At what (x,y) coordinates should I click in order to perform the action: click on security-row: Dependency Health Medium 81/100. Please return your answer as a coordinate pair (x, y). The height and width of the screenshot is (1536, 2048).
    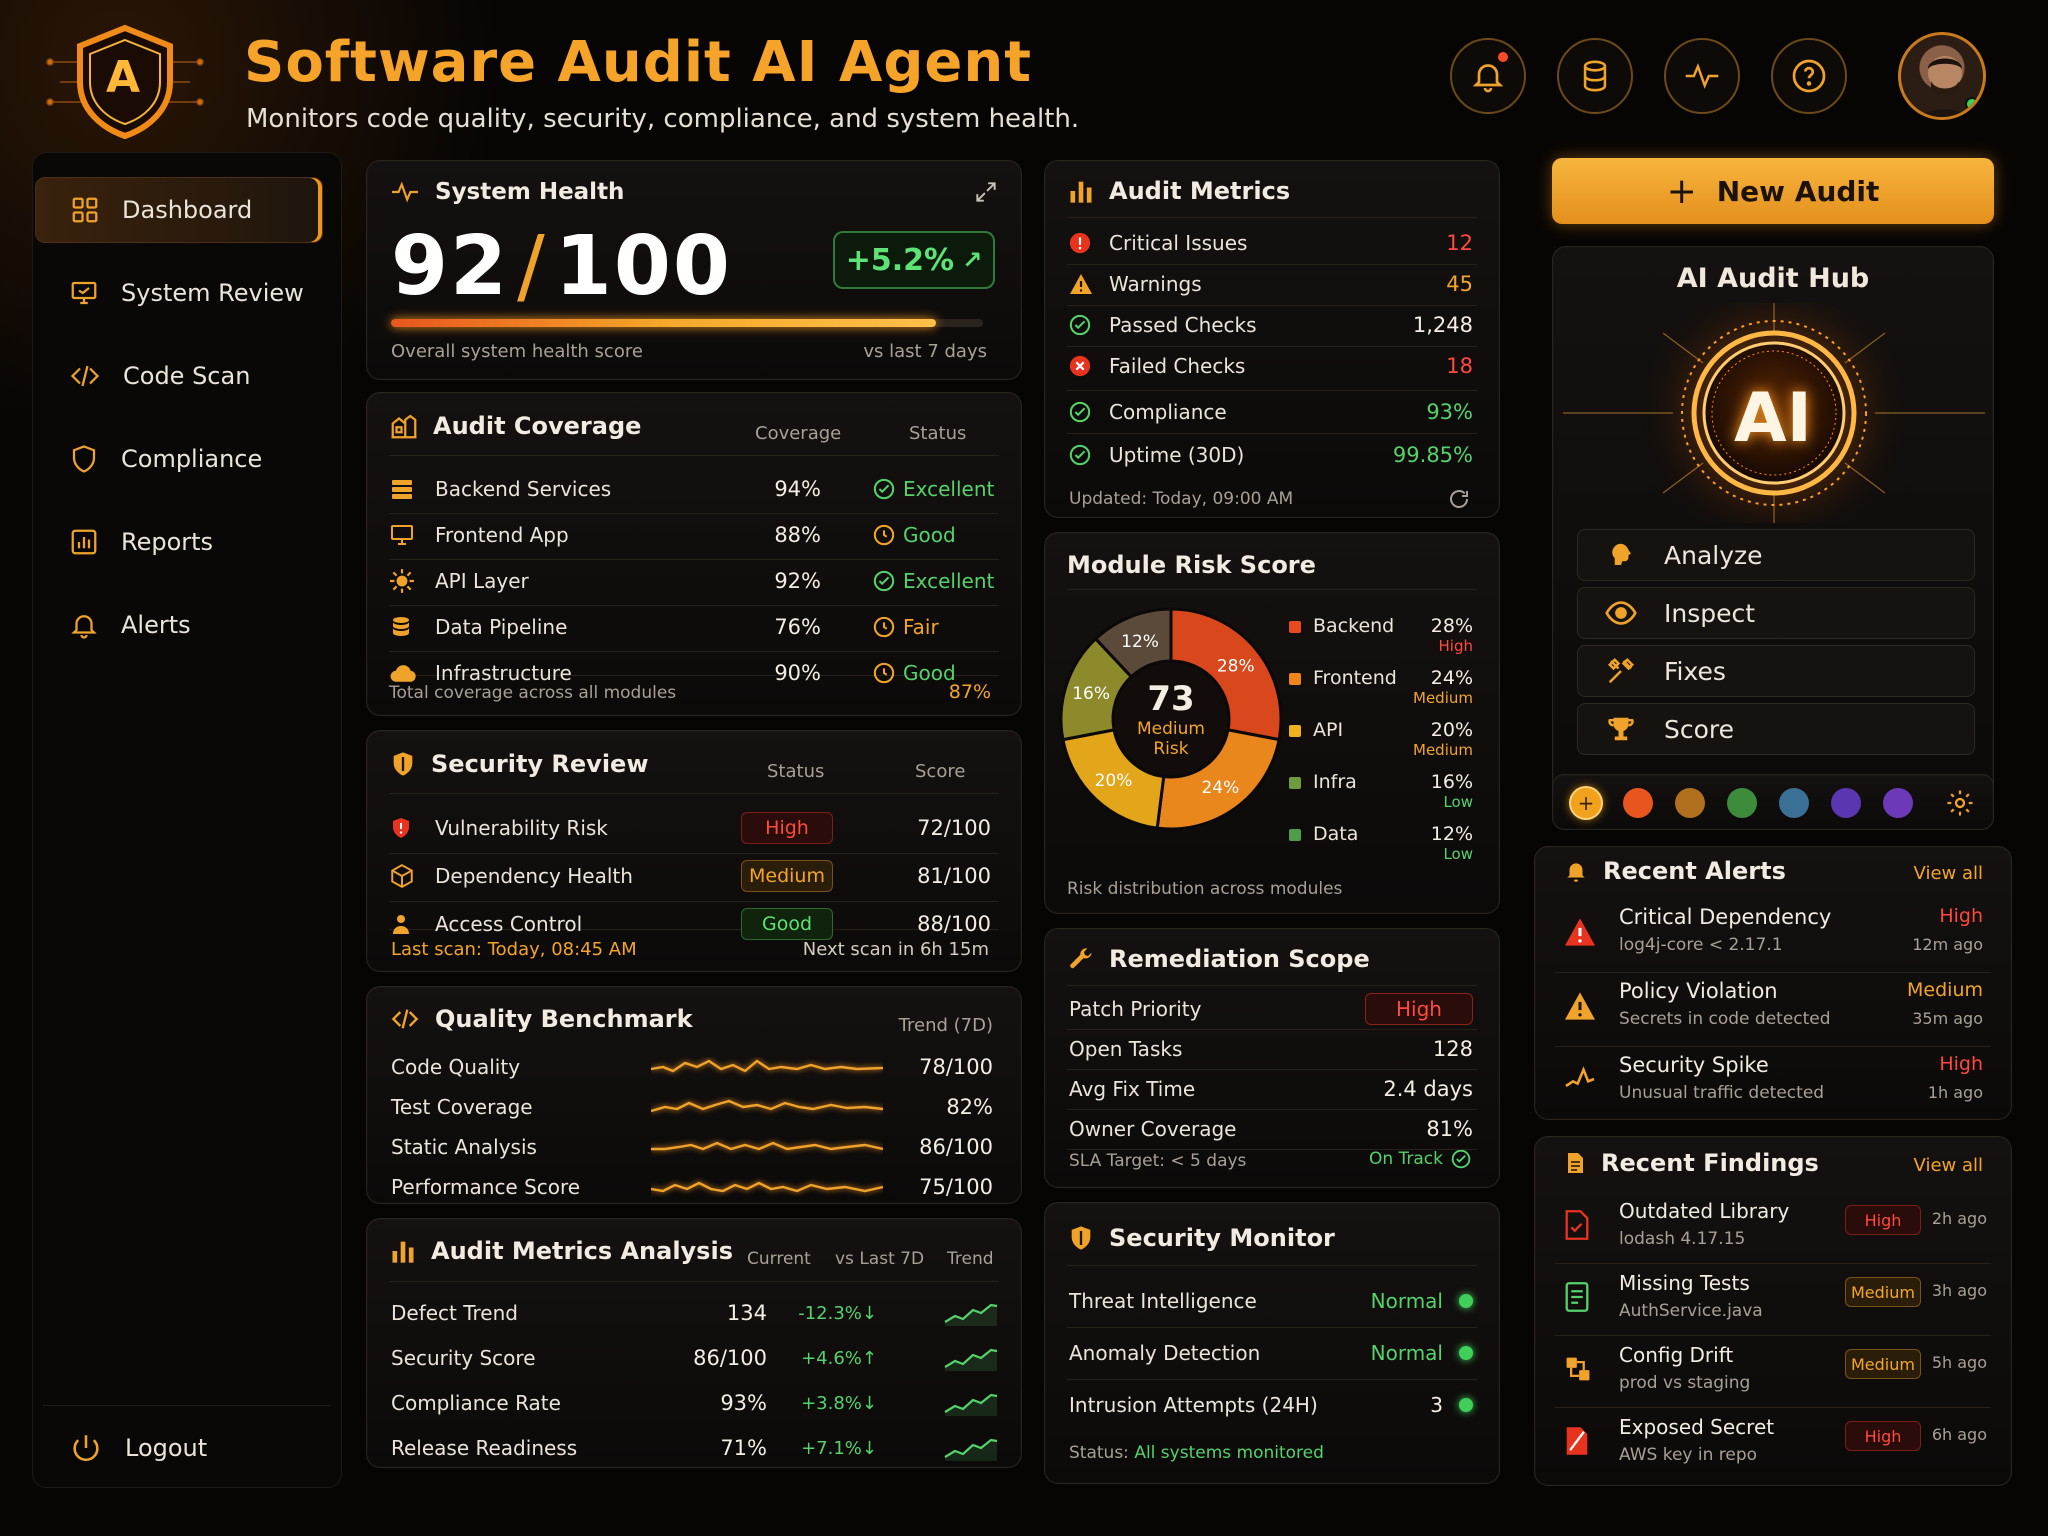
    Looking at the image, I should click on (694, 876).